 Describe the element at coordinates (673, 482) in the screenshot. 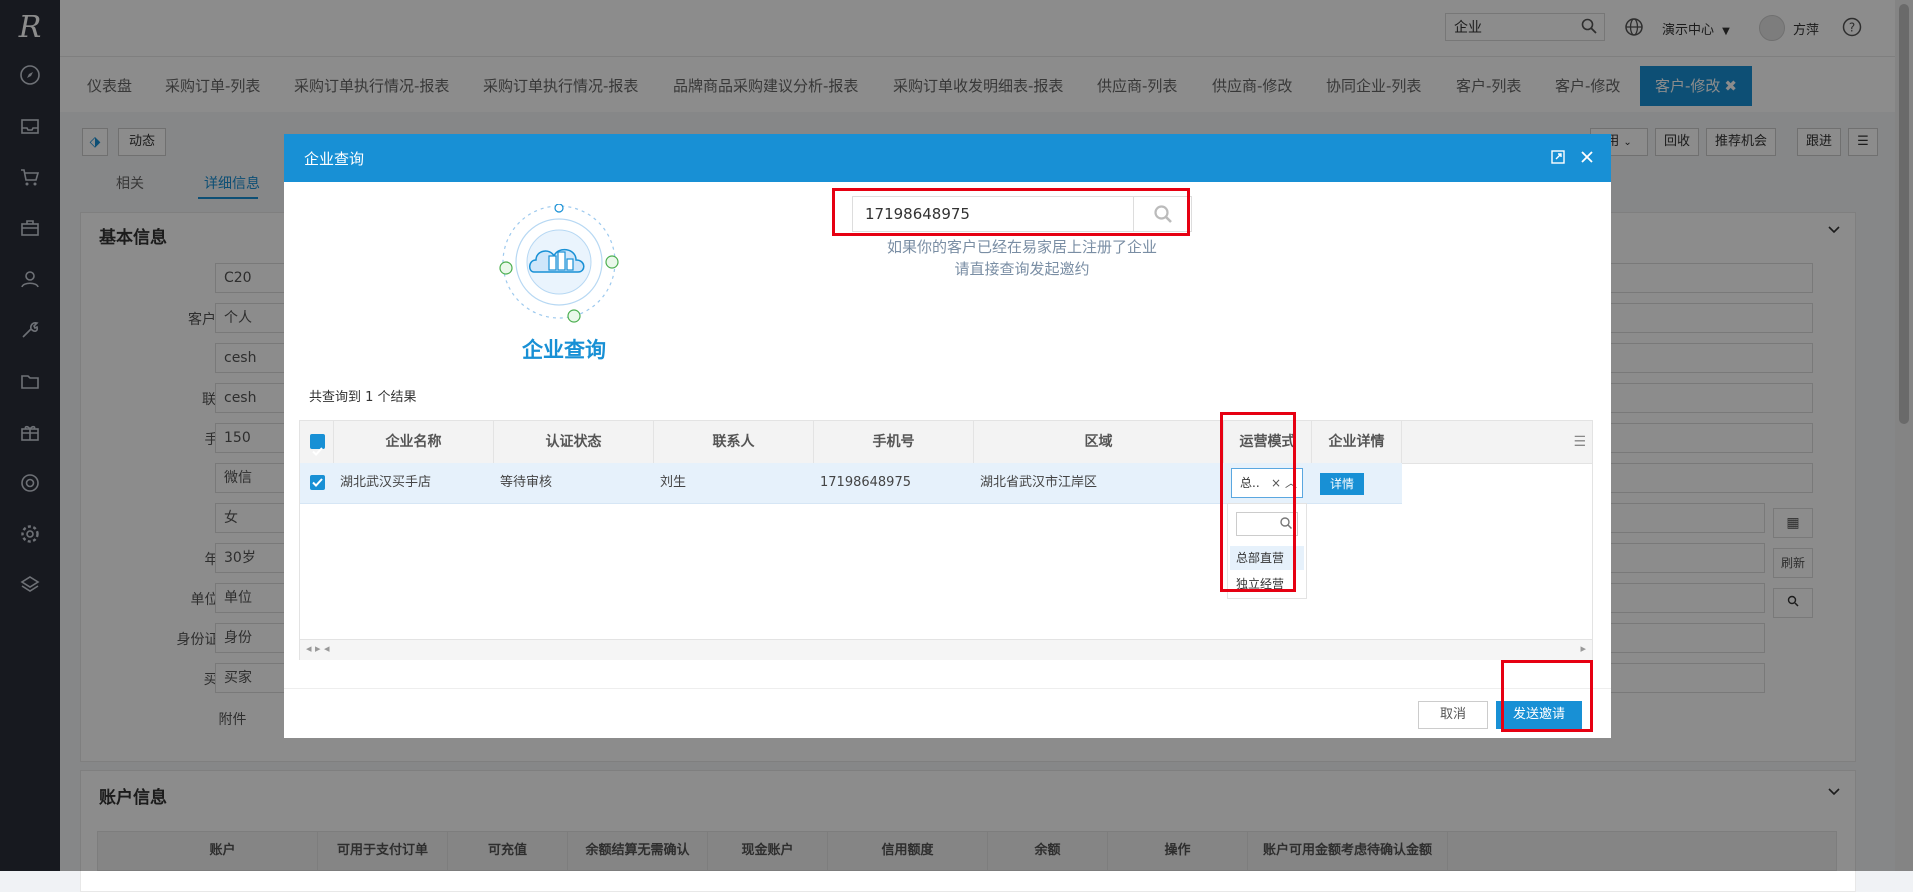

I see `cell-contact: 刘生` at that location.